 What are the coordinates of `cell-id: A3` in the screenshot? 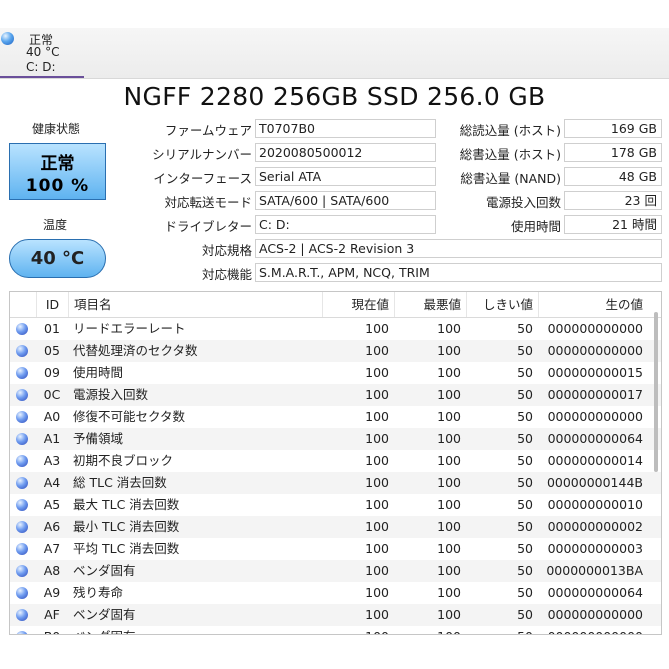 It's located at (52, 460).